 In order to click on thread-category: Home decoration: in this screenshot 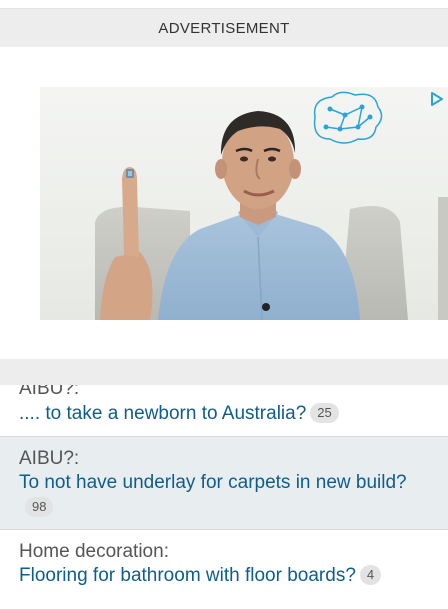, I will do `click(94, 551)`.